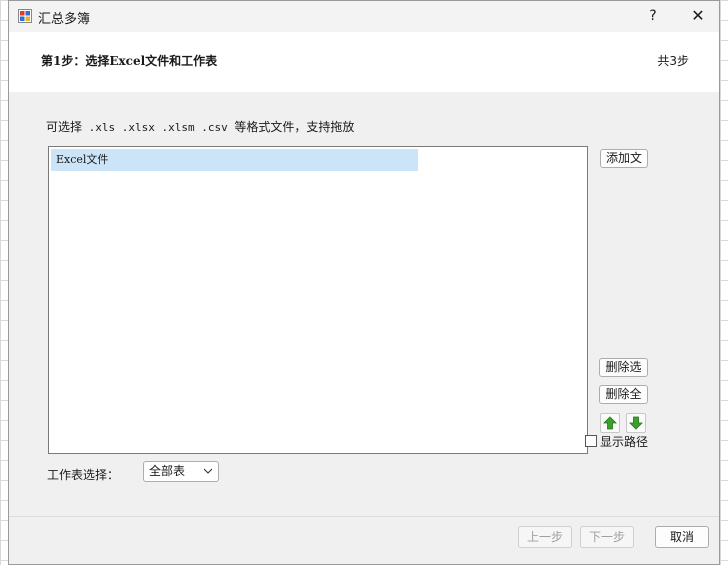  I want to click on format-hint: 可选择 .xls .xlsx .xlsm .csv 等格式文件，支持拖放, so click(200, 126).